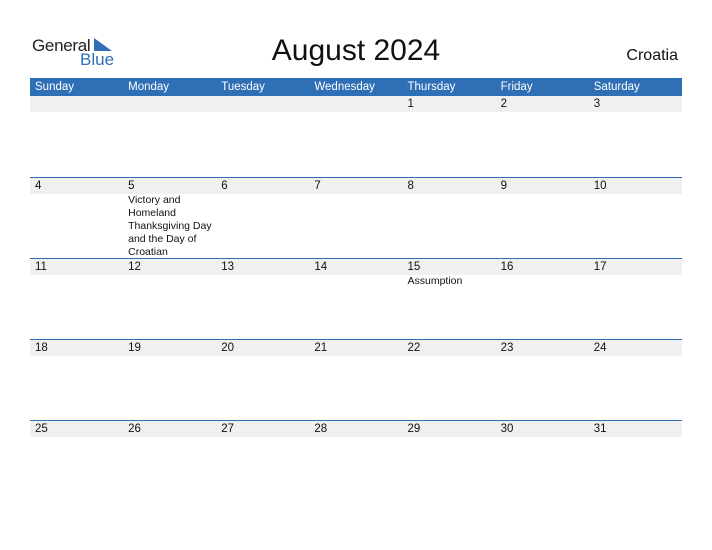  I want to click on day-number: 3, so click(597, 104).